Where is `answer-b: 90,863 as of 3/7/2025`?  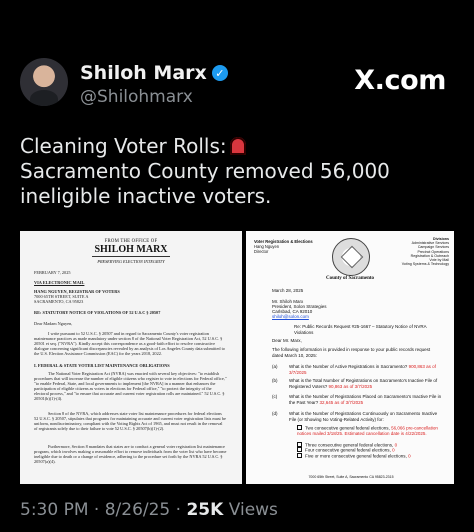 answer-b: 90,863 as of 3/7/2025 is located at coordinates (350, 386).